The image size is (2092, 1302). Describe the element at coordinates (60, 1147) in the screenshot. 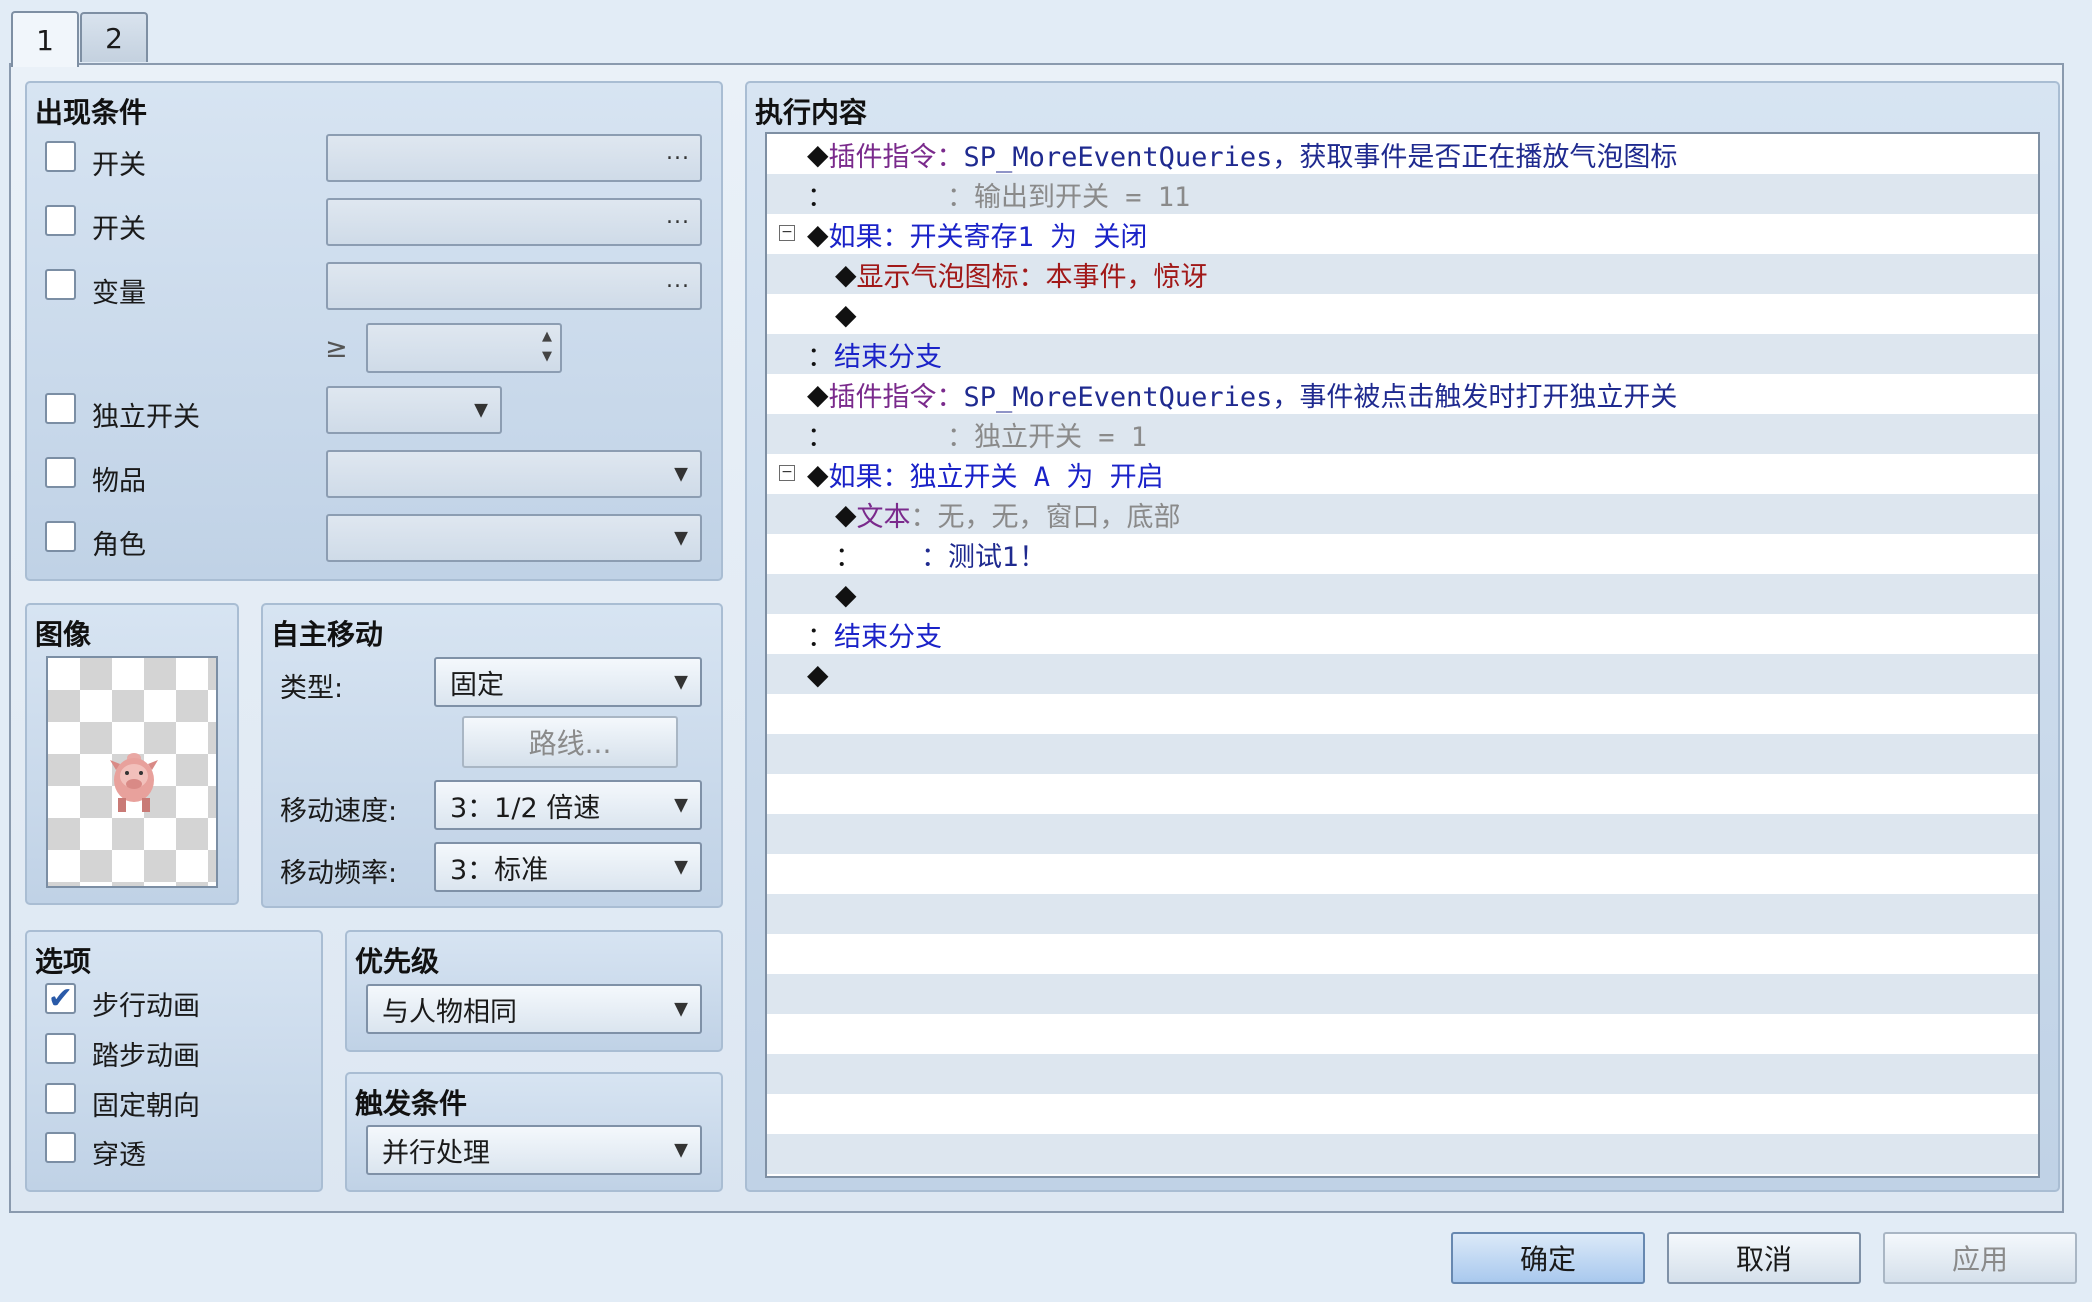

I see `through-checkbox` at that location.